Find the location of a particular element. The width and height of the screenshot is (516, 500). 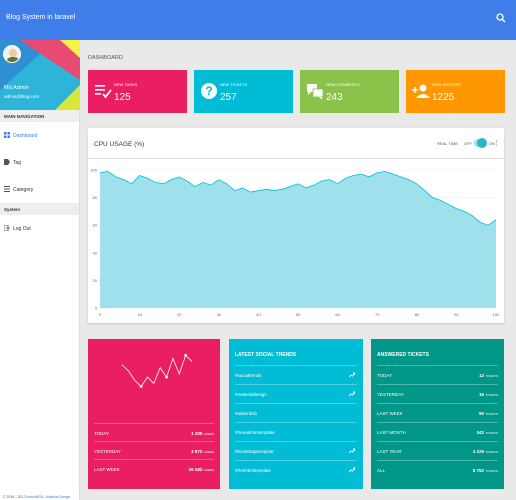

sidebar-item-logout: Log Out is located at coordinates (39, 228).